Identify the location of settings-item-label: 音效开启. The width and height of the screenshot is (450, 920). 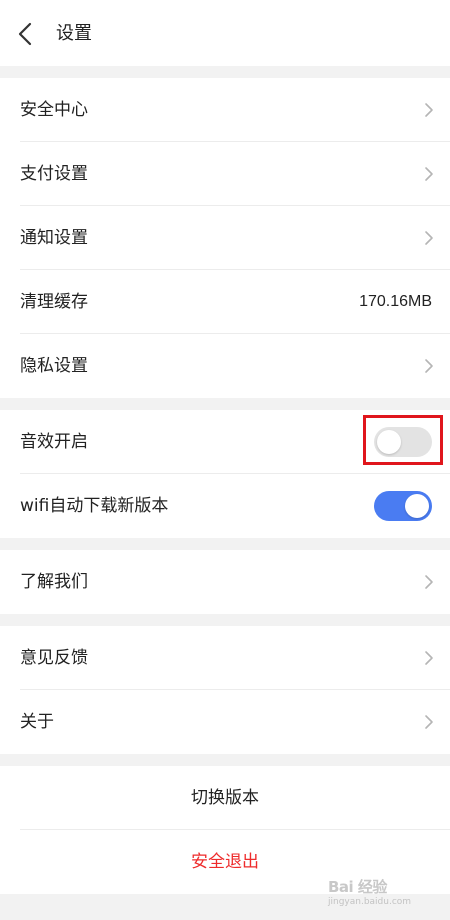
(54, 442).